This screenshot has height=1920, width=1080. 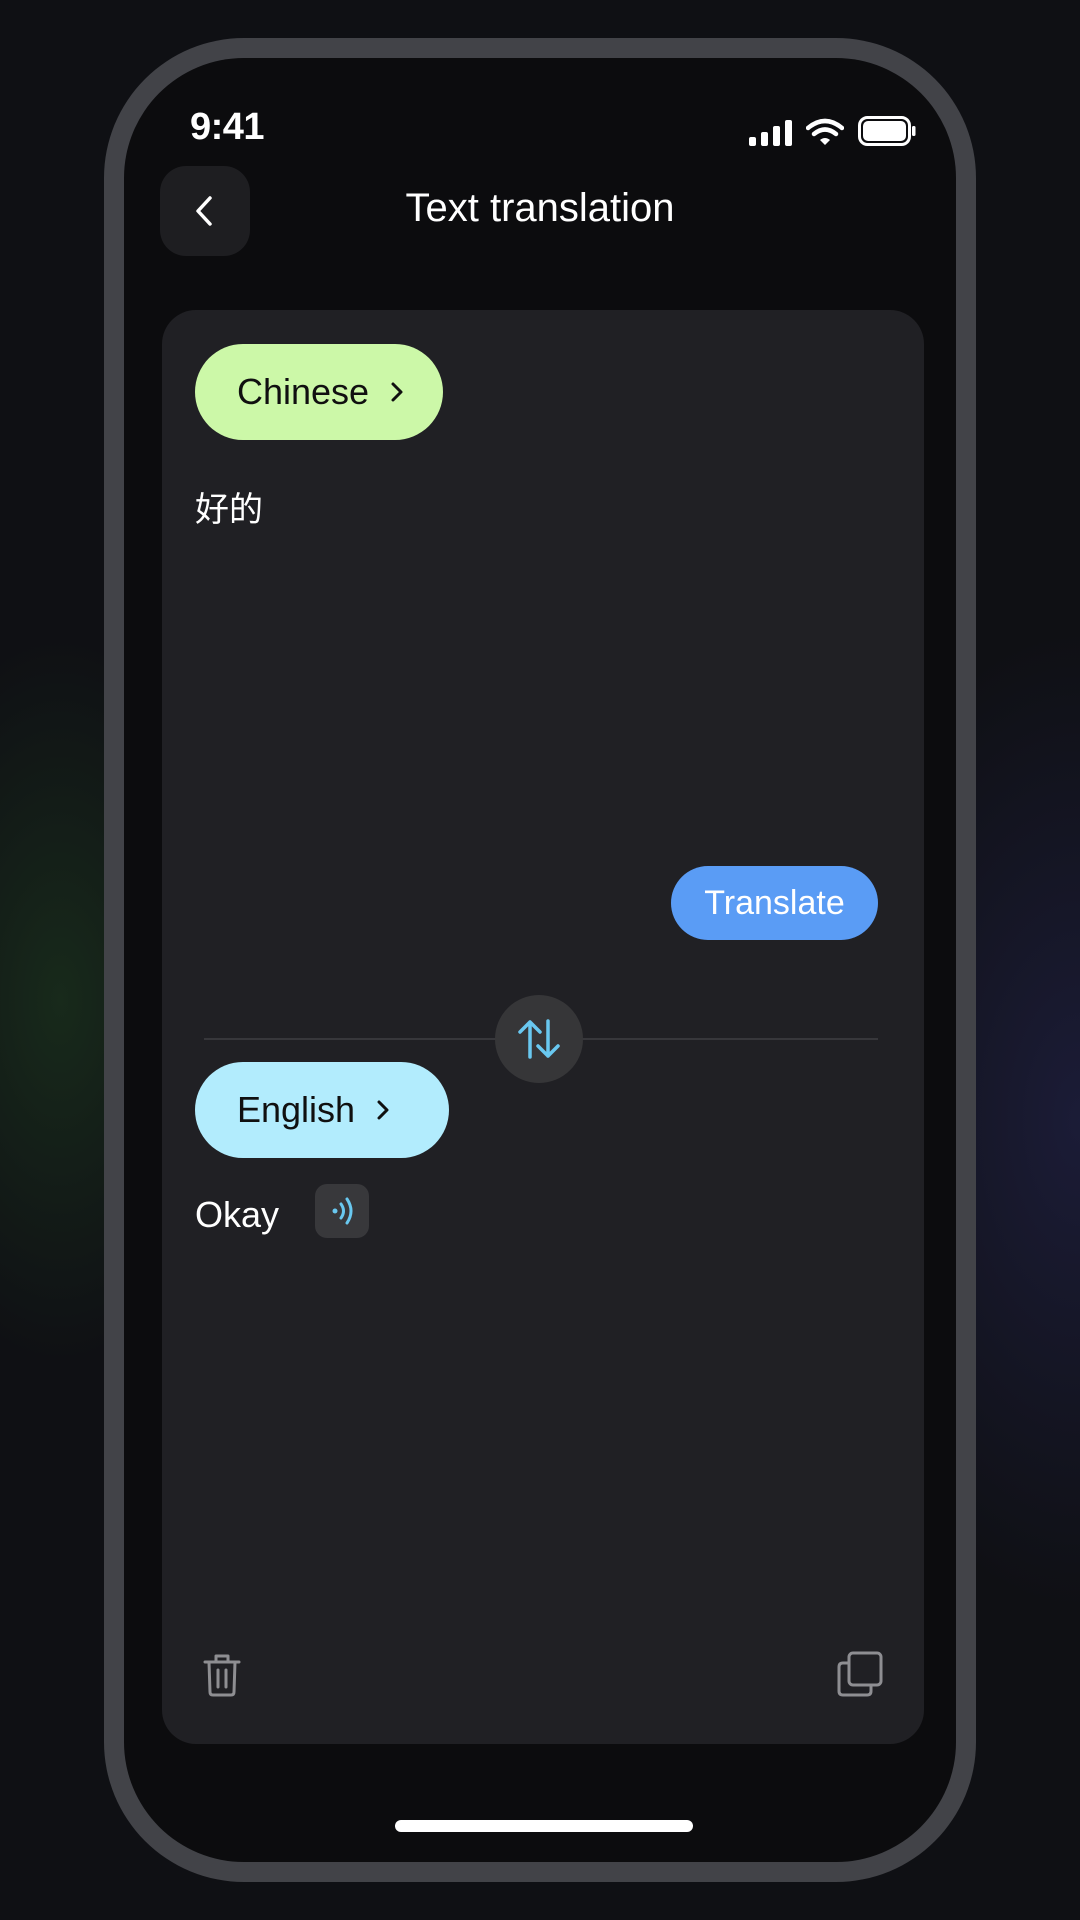 I want to click on home-indicator, so click(x=544, y=1826).